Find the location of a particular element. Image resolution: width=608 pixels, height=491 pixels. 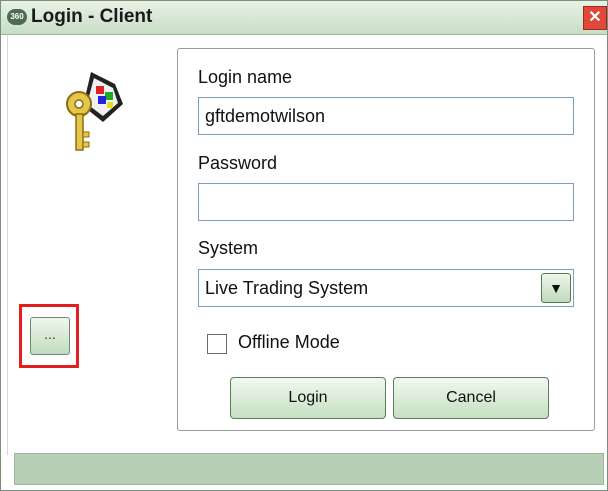

chevron-down-icon: ▼ is located at coordinates (556, 288).